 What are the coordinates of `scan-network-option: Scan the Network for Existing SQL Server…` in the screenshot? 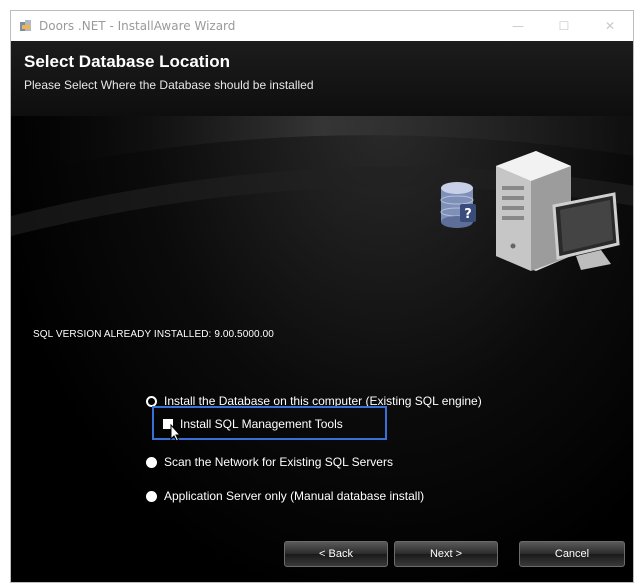 It's located at (269, 462).